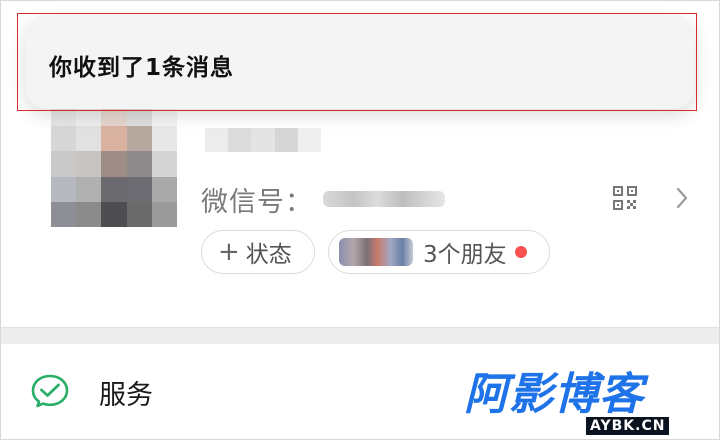 The height and width of the screenshot is (440, 720). What do you see at coordinates (126, 395) in the screenshot?
I see `menu-item-label: 服务` at bounding box center [126, 395].